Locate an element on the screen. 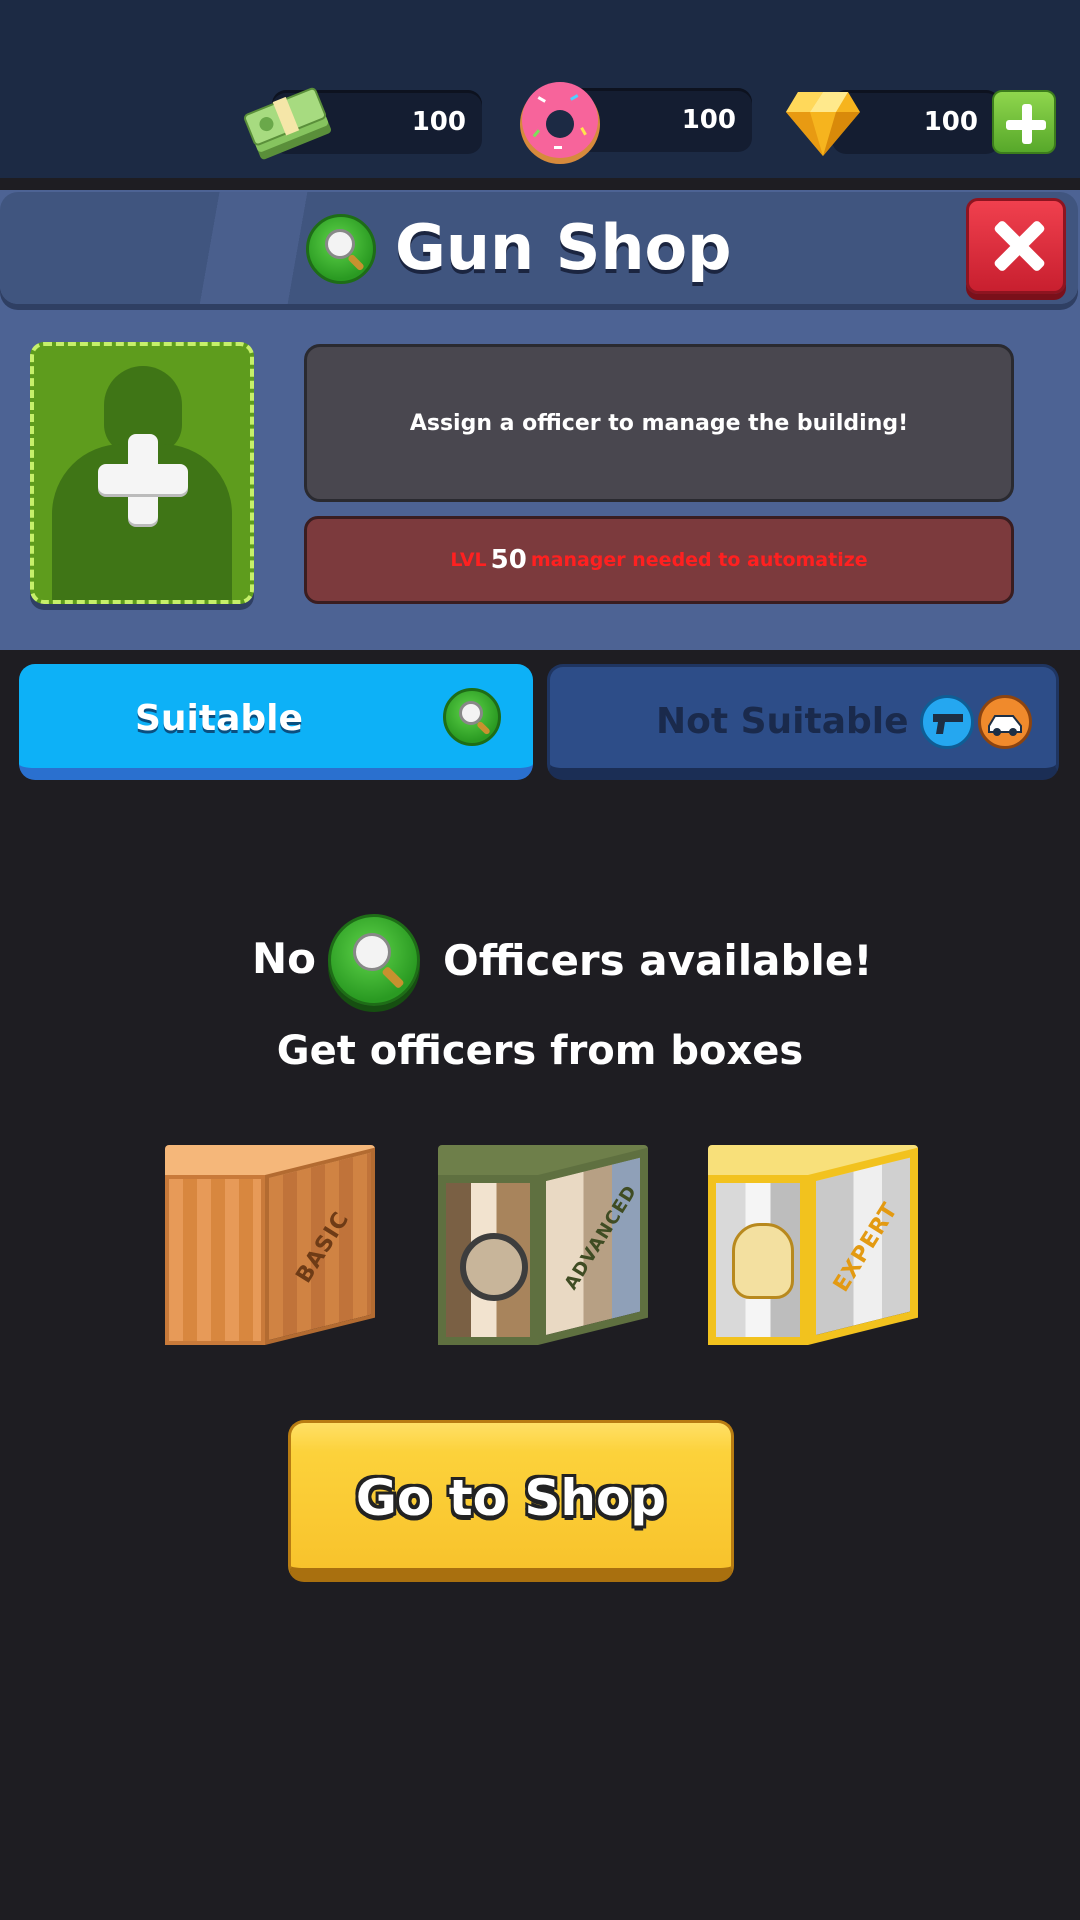  empty-state-suffix: Officers available! is located at coordinates (658, 960).